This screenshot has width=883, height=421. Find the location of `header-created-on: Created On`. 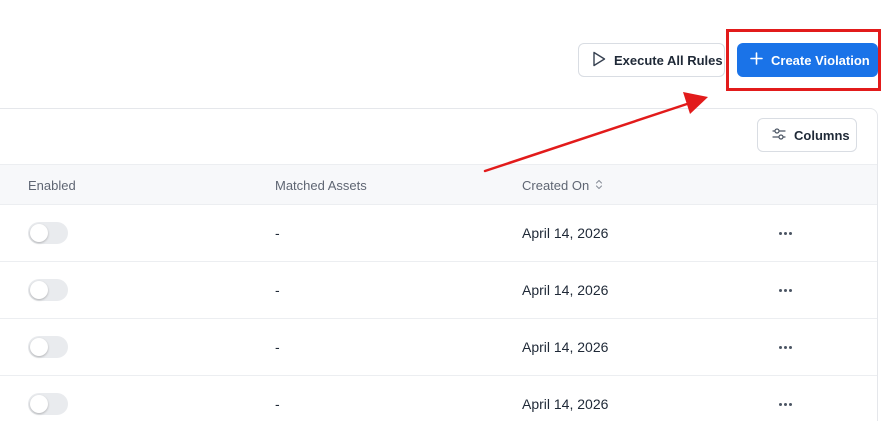

header-created-on: Created On is located at coordinates (562, 185).